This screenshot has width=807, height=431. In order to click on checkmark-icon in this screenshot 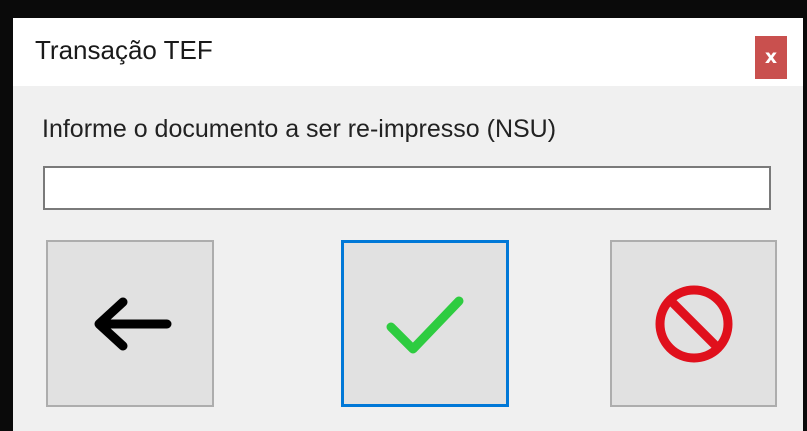, I will do `click(425, 324)`.